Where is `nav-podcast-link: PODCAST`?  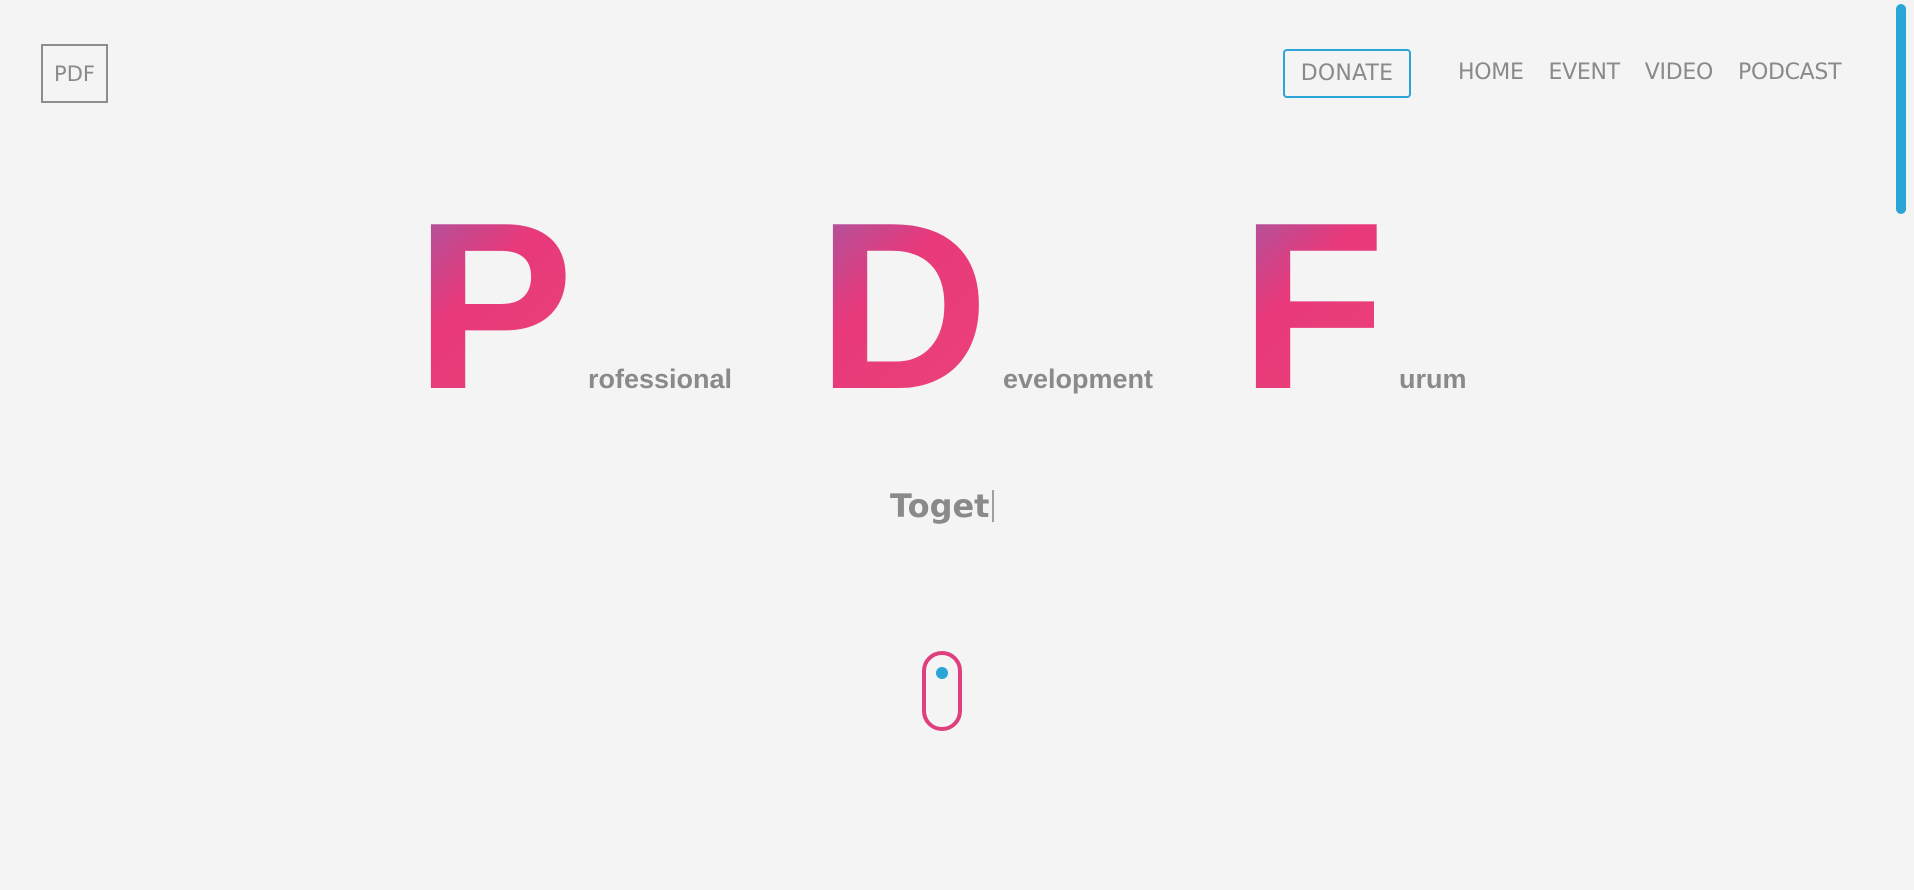
nav-podcast-link: PODCAST is located at coordinates (1790, 73).